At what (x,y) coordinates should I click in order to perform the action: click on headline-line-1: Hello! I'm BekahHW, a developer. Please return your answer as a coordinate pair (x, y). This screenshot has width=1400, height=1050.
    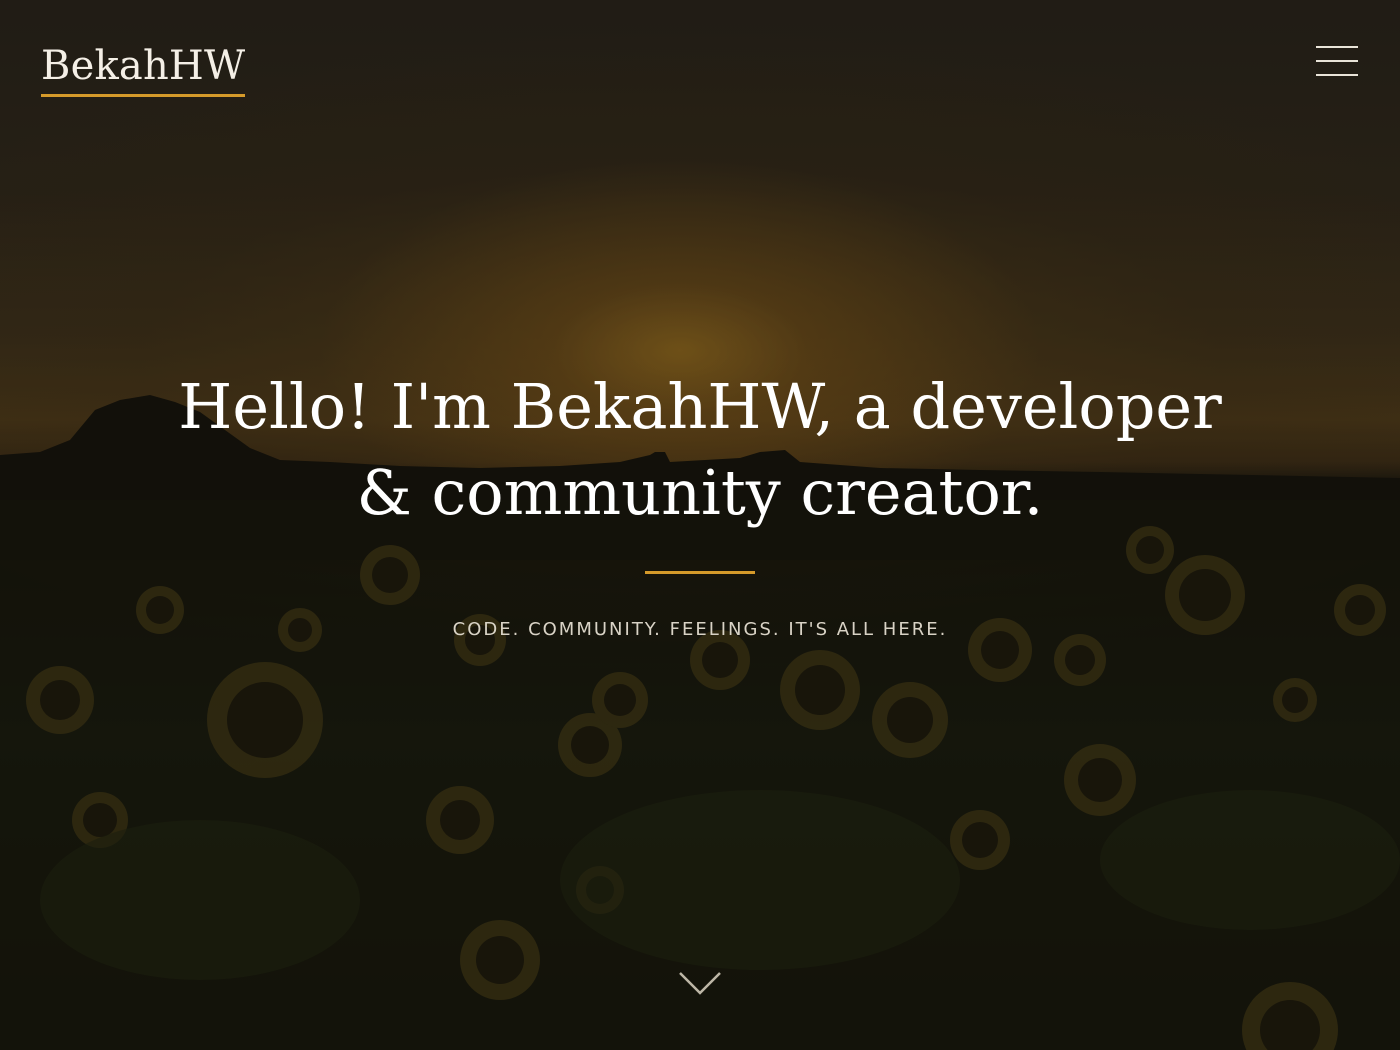
    Looking at the image, I should click on (700, 406).